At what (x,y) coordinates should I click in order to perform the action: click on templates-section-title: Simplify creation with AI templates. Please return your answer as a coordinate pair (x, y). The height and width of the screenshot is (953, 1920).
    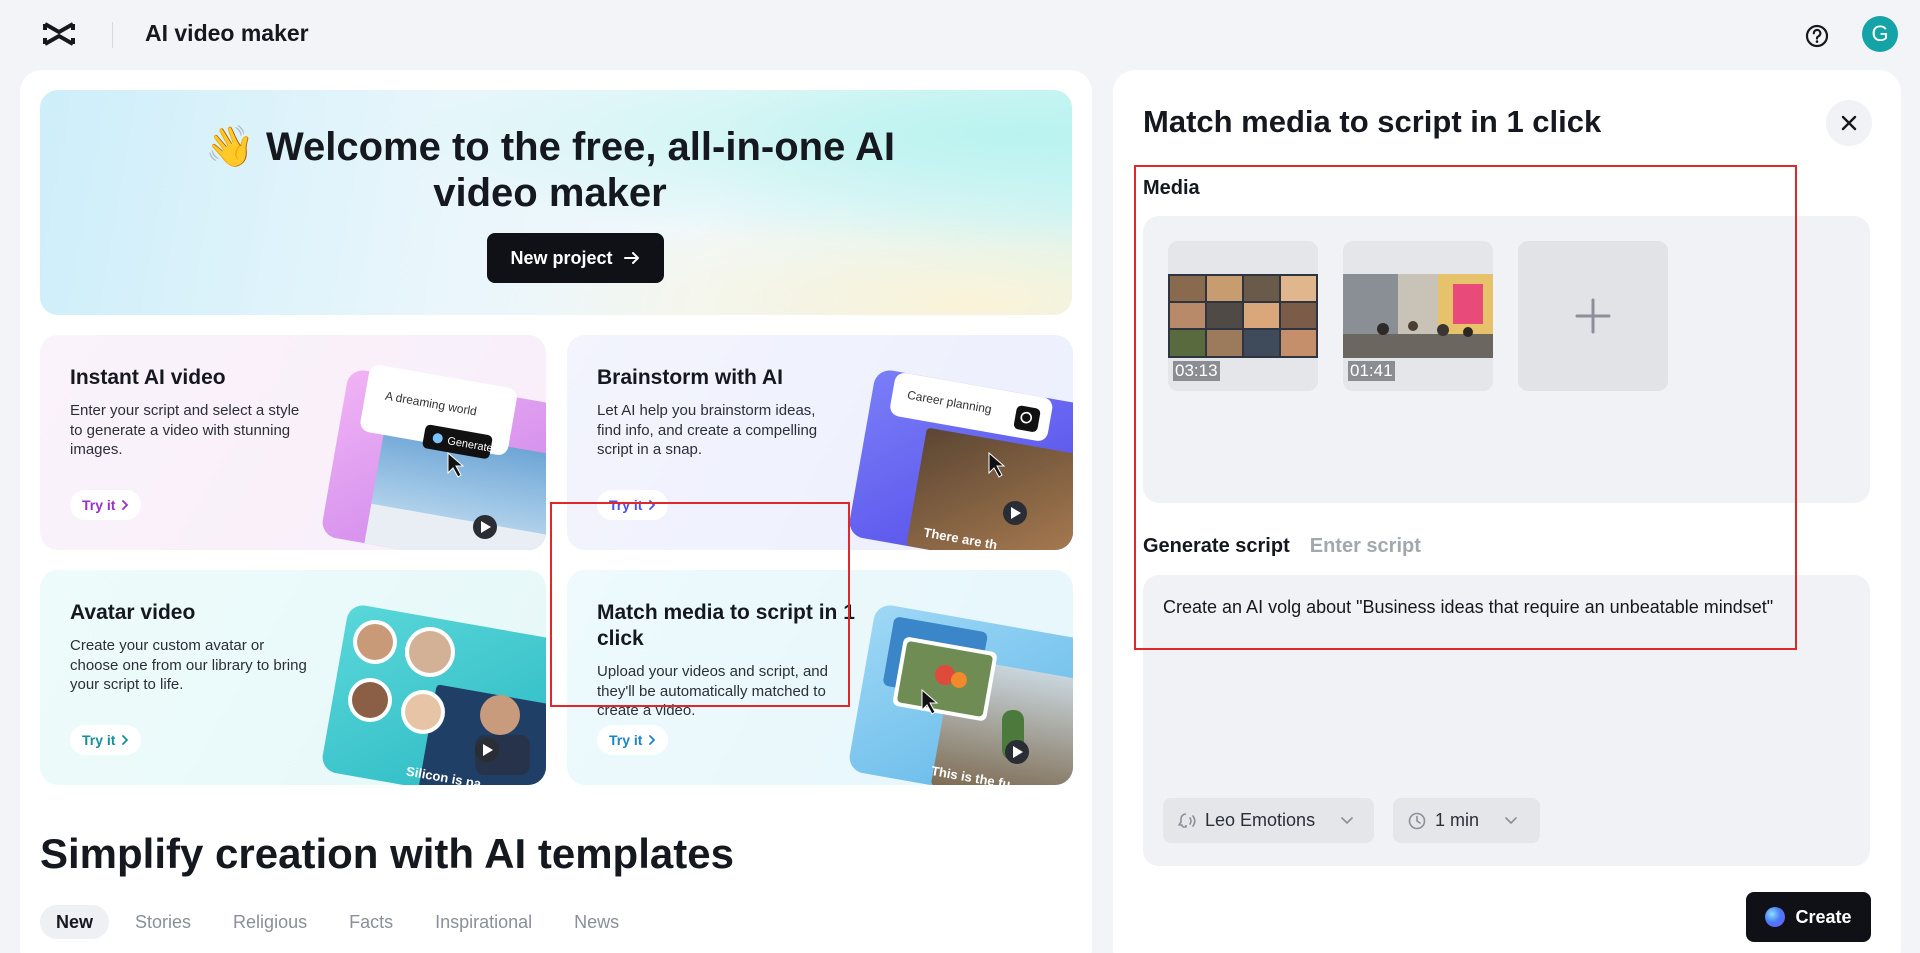
    Looking at the image, I should click on (387, 853).